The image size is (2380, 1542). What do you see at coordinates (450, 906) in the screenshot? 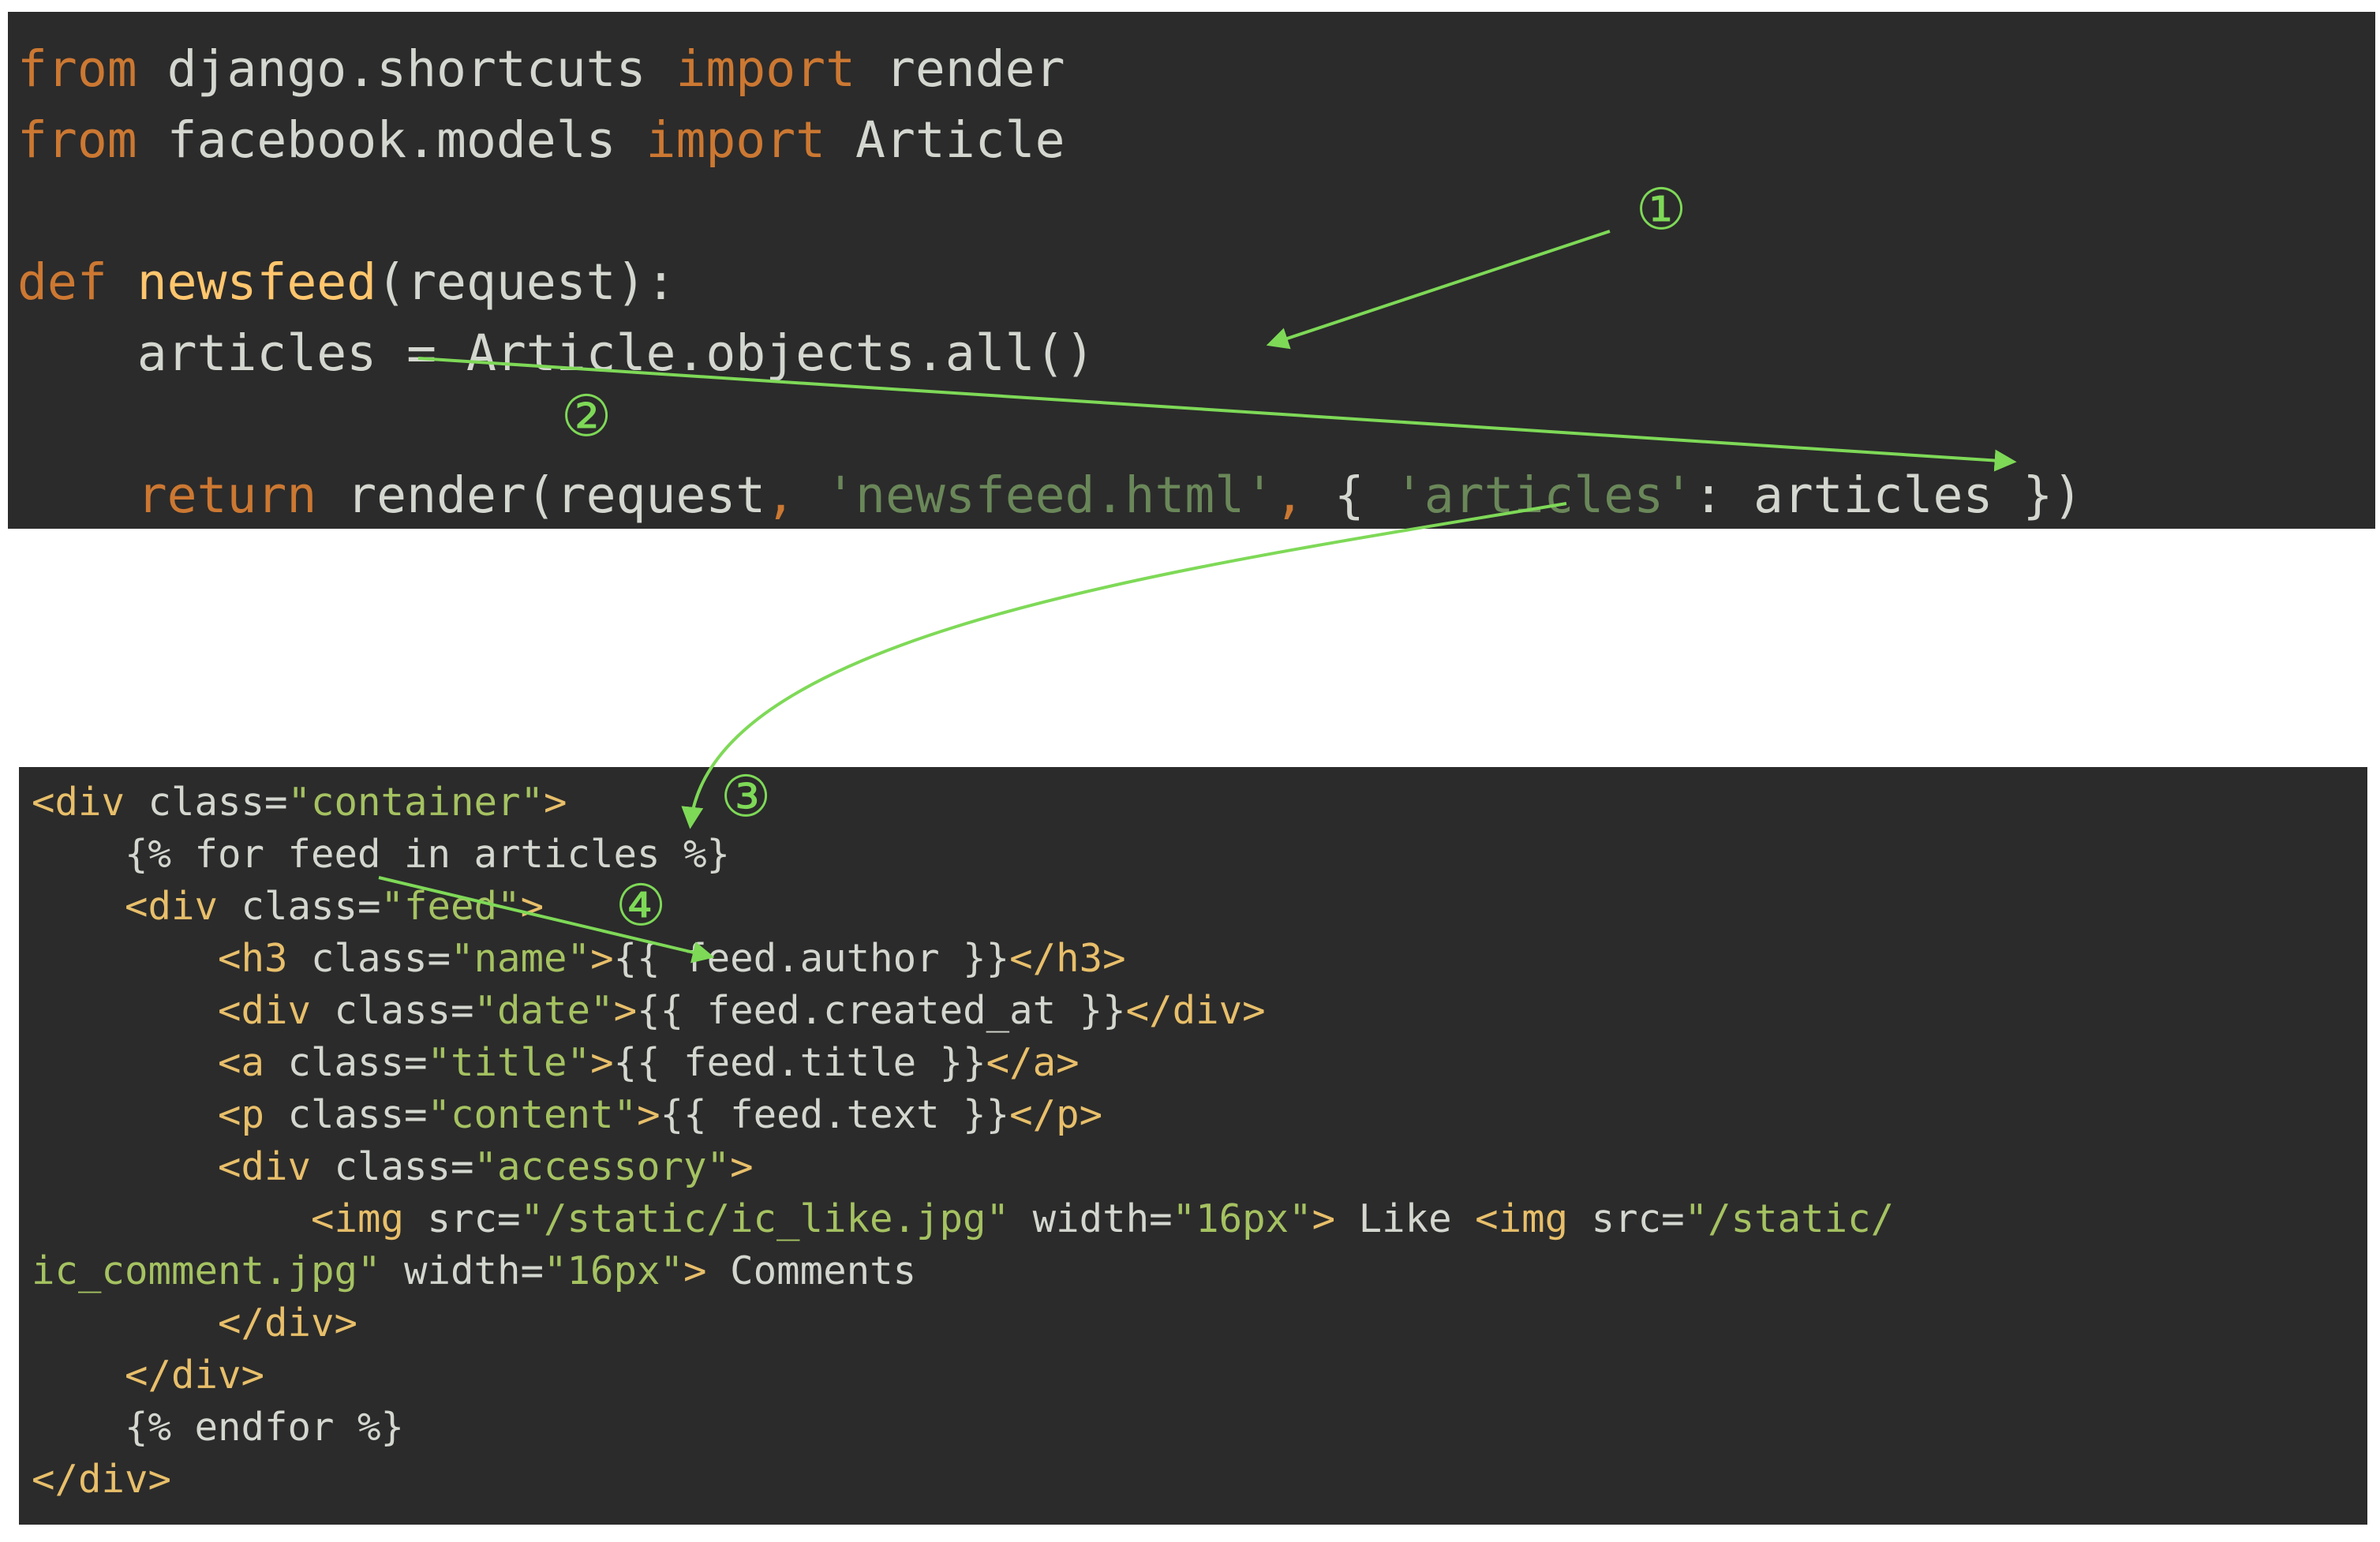
I see `attr-value: "feed"` at bounding box center [450, 906].